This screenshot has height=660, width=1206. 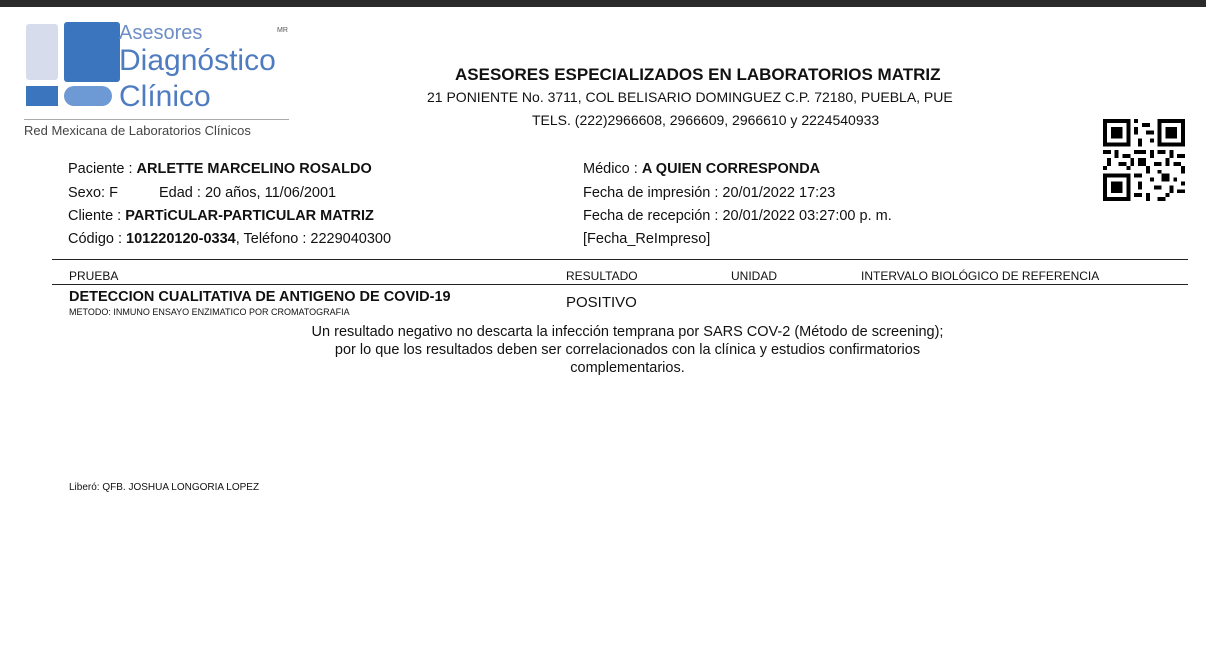 What do you see at coordinates (249, 216) in the screenshot?
I see `client-value: PARTiCULAR-PARTICULAR MATRIZ` at bounding box center [249, 216].